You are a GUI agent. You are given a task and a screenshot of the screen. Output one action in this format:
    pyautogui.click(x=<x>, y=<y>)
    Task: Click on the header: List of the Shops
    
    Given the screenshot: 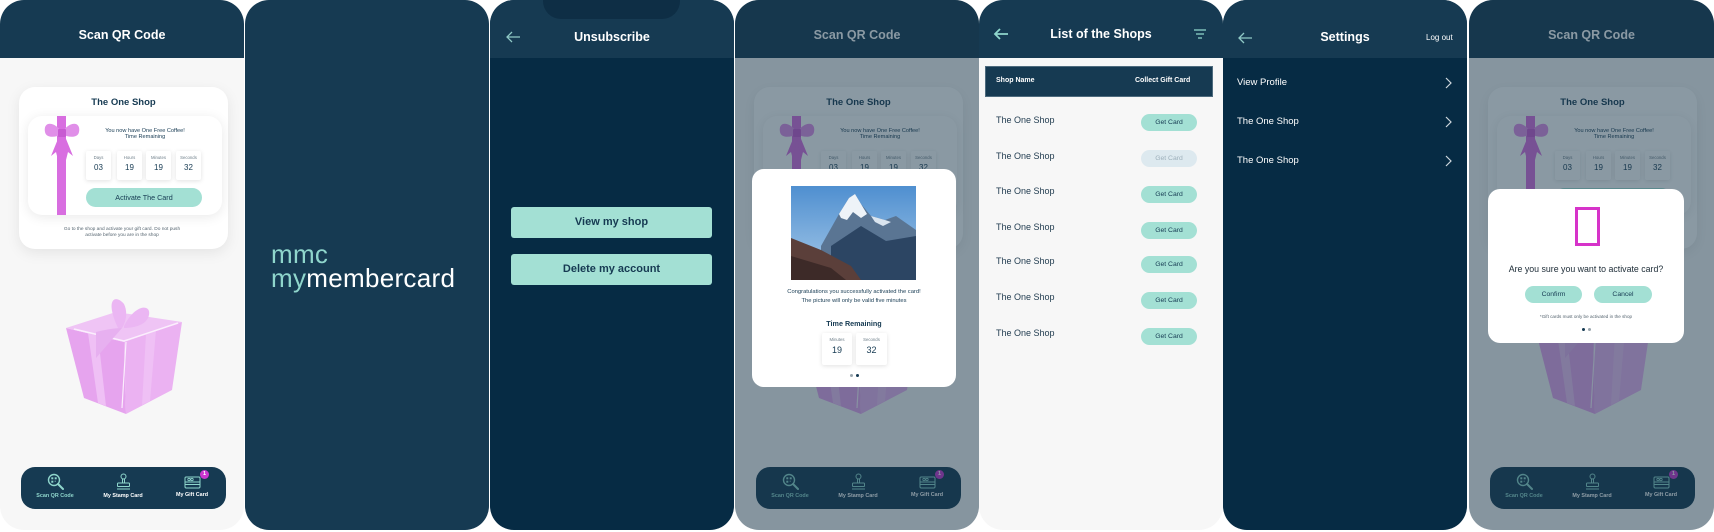 What is the action you would take?
    pyautogui.click(x=1101, y=29)
    